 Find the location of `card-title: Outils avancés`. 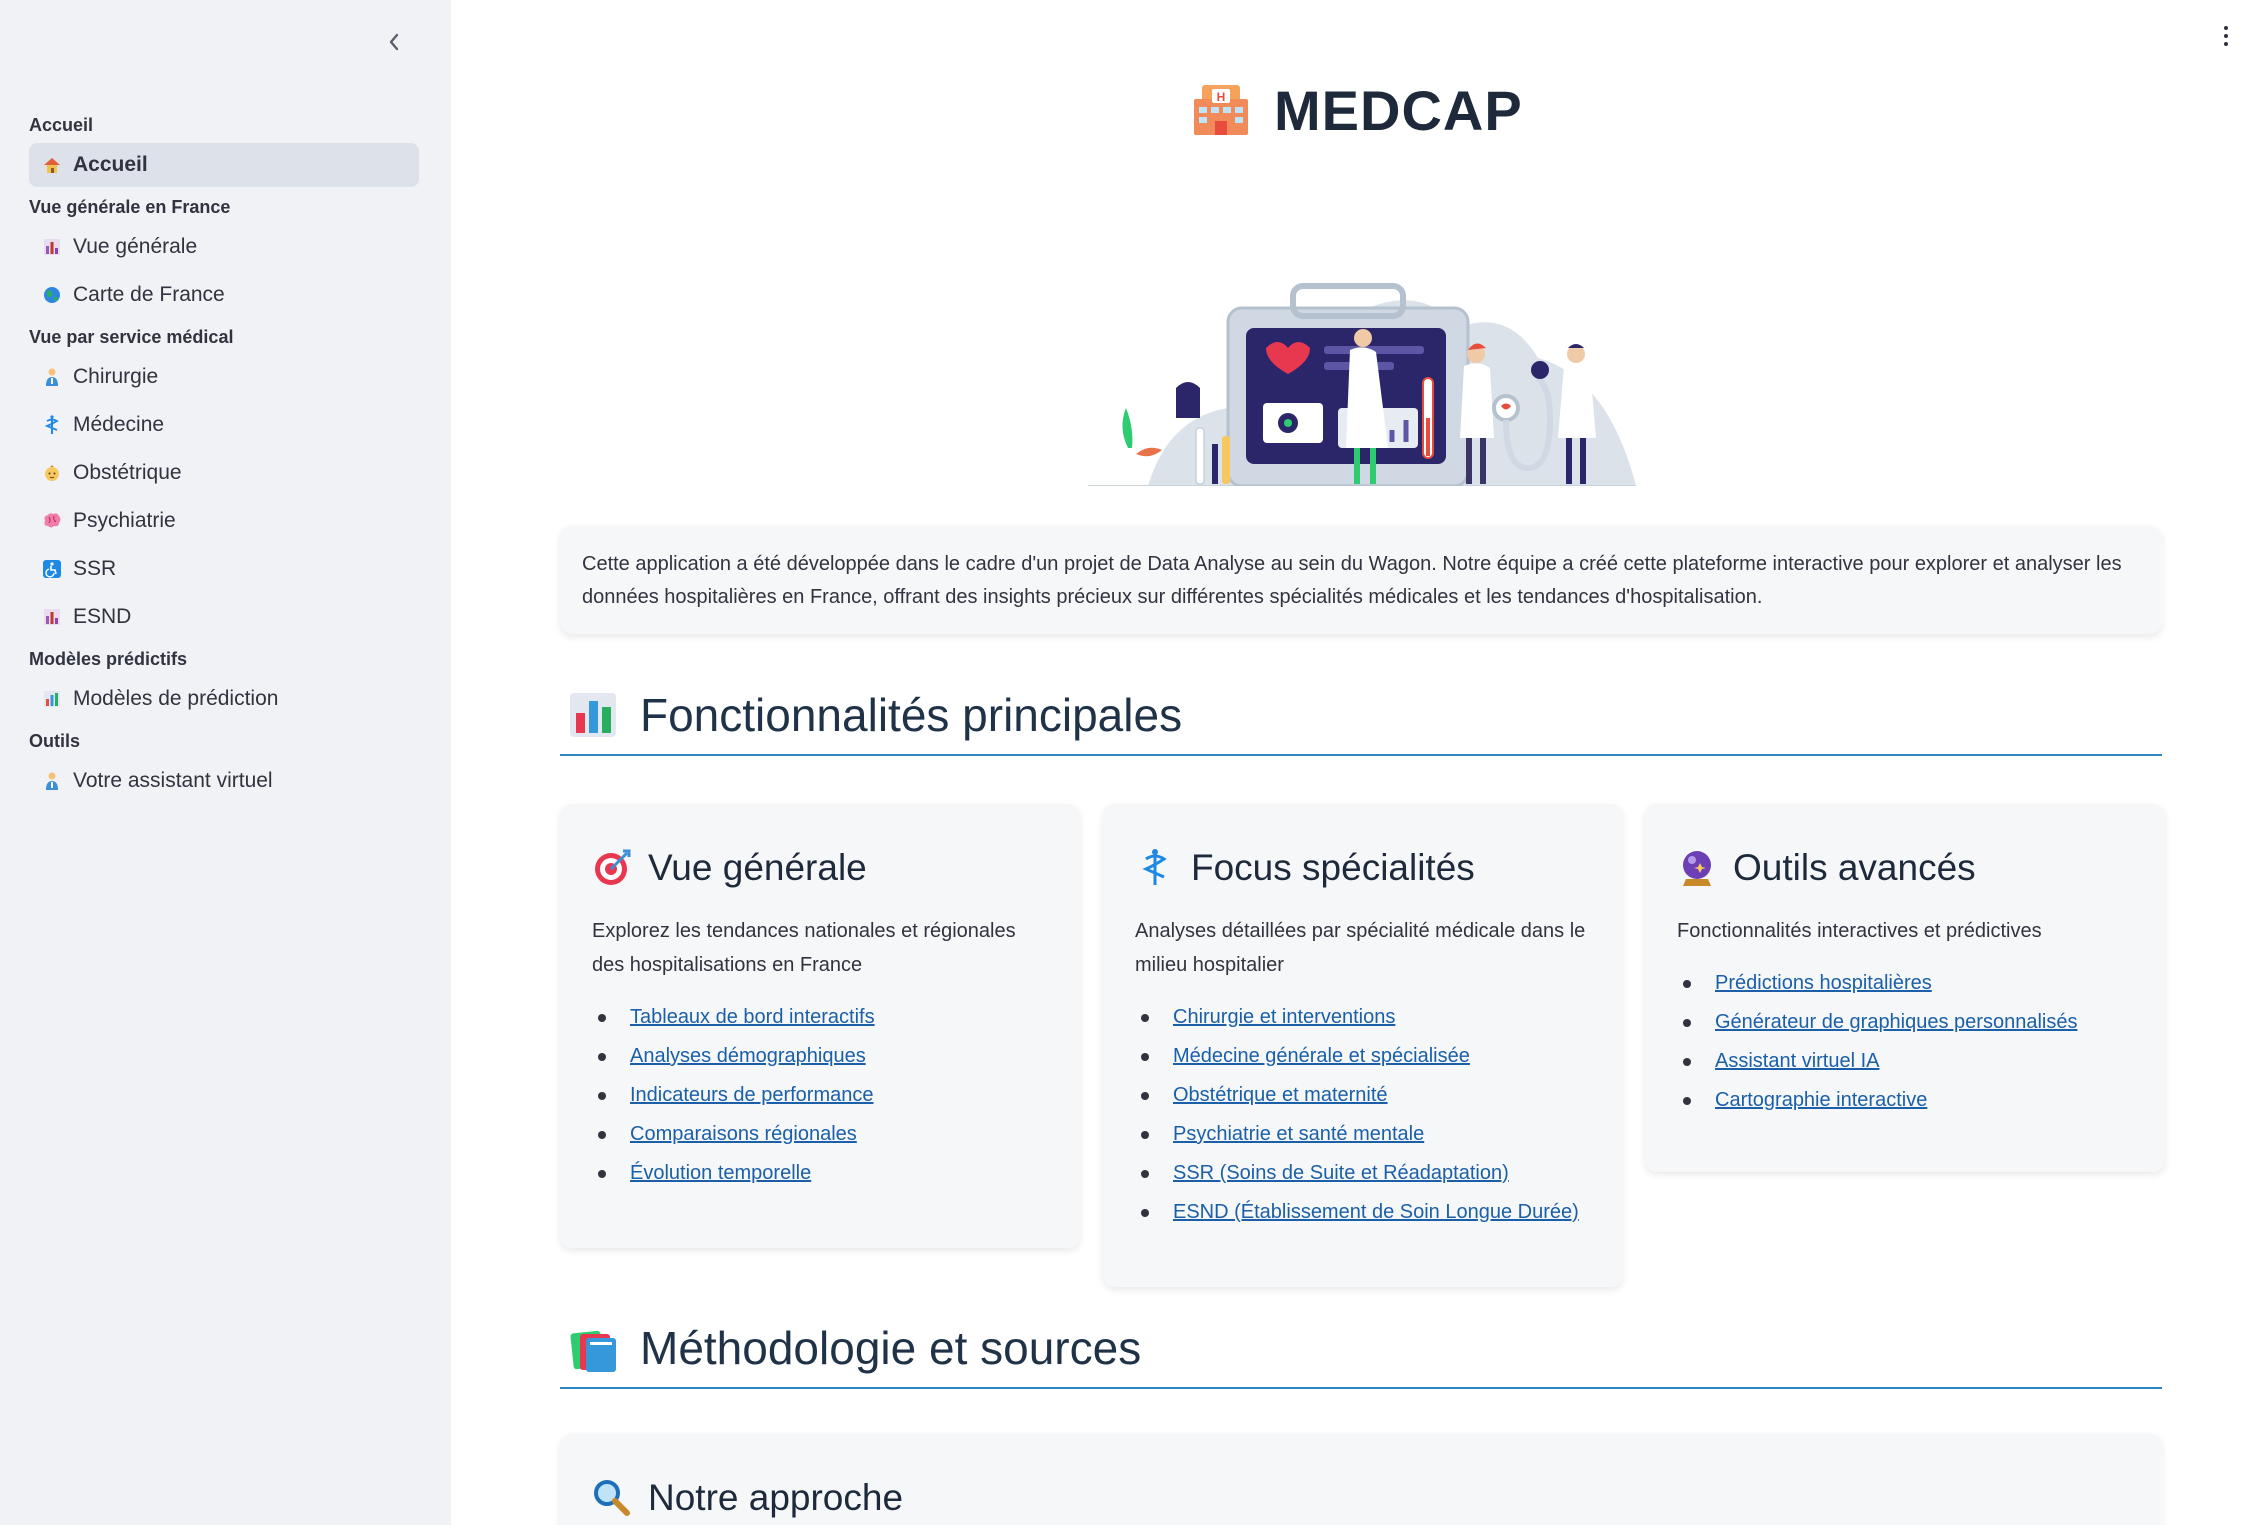

card-title: Outils avancés is located at coordinates (1905, 868).